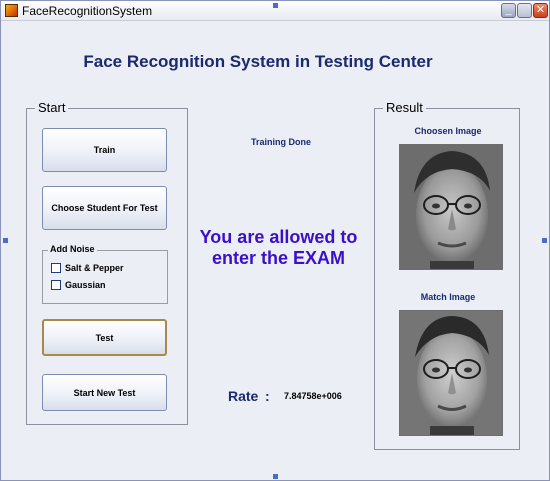 The image size is (550, 481). I want to click on salt-pepper-checkbox, so click(56, 268).